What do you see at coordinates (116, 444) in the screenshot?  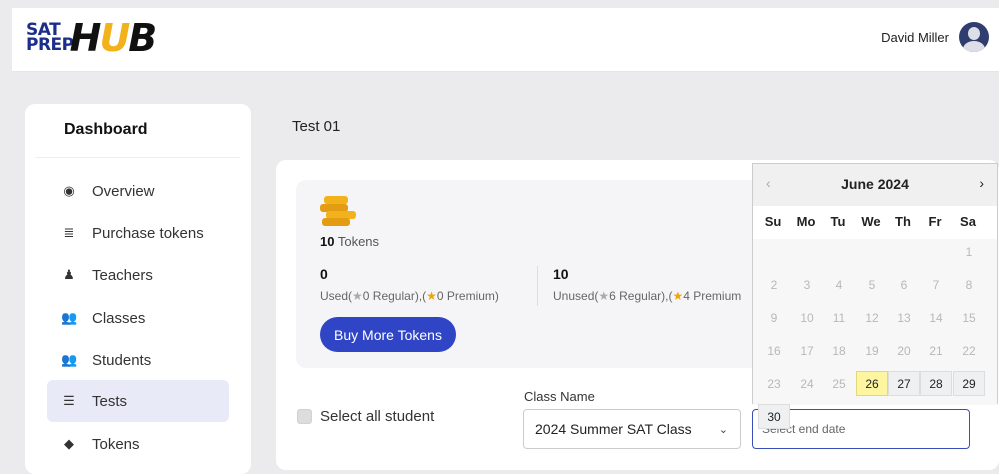 I see `sidebar-item-label: Tokens` at bounding box center [116, 444].